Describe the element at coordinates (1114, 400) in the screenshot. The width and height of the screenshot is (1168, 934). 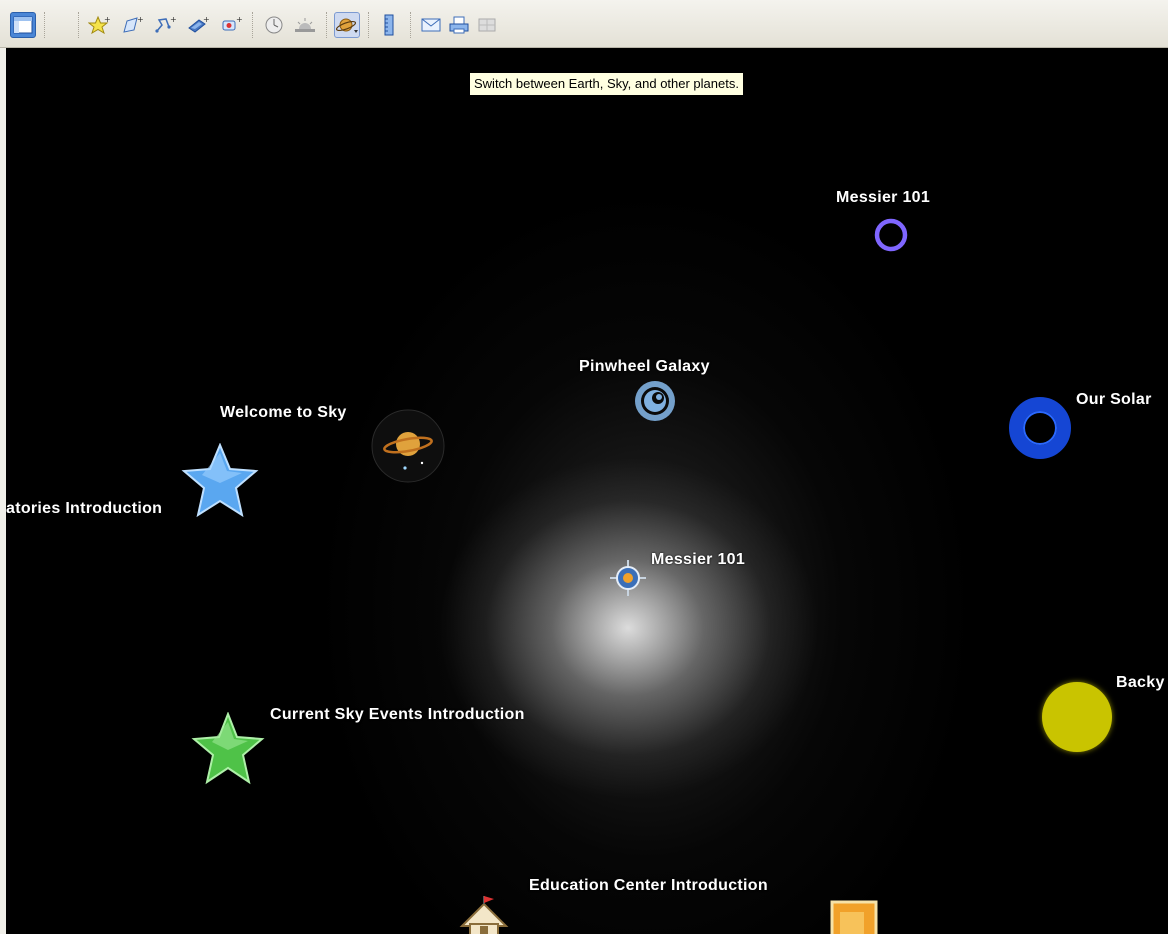
I see `placemark-label-our-solar: Our Solar` at that location.